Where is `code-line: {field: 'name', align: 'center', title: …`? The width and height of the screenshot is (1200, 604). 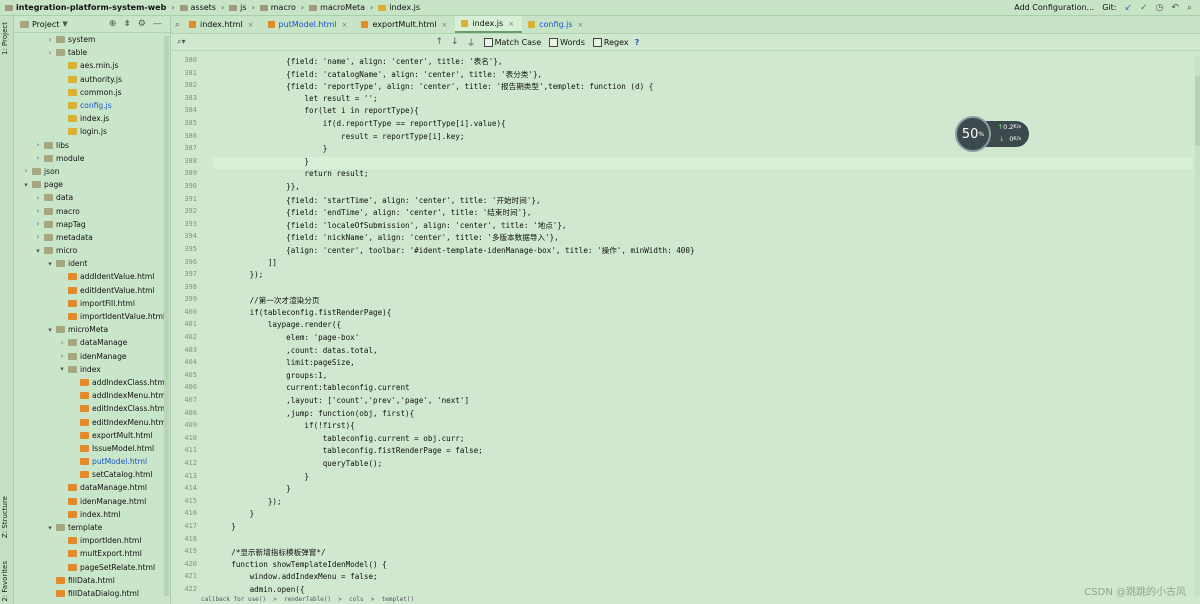
code-line: {field: 'name', align: 'center', title: … is located at coordinates (703, 62).